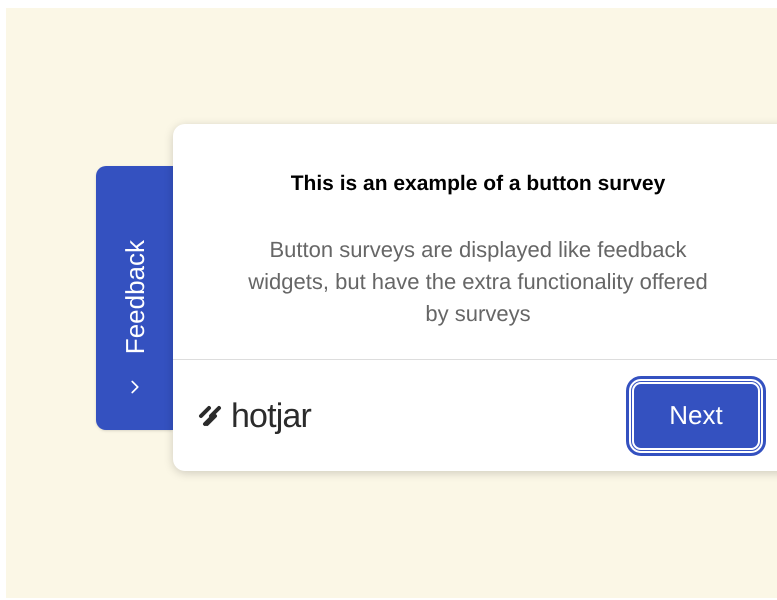  What do you see at coordinates (271, 415) in the screenshot?
I see `hotjar-wordmark: hotjar` at bounding box center [271, 415].